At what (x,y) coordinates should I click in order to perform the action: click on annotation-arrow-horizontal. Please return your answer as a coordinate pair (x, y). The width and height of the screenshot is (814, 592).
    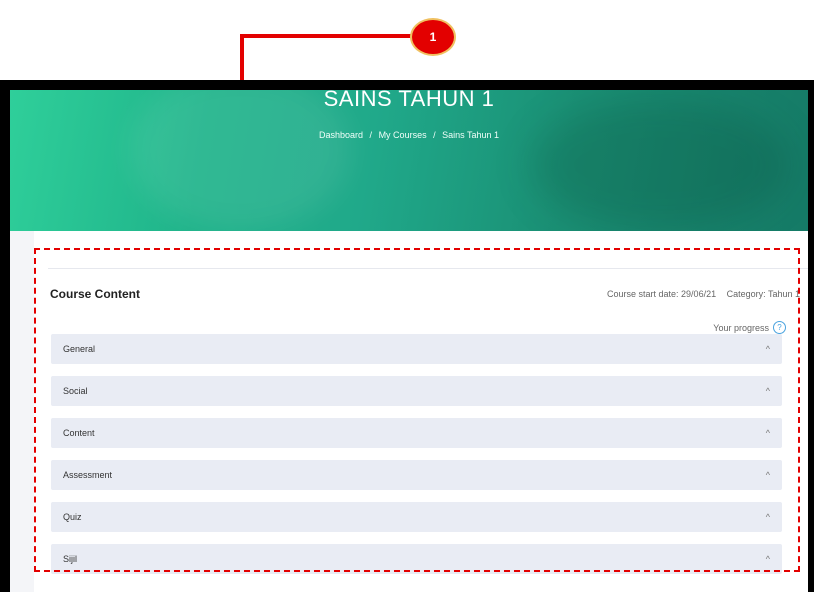
    Looking at the image, I should click on (326, 36).